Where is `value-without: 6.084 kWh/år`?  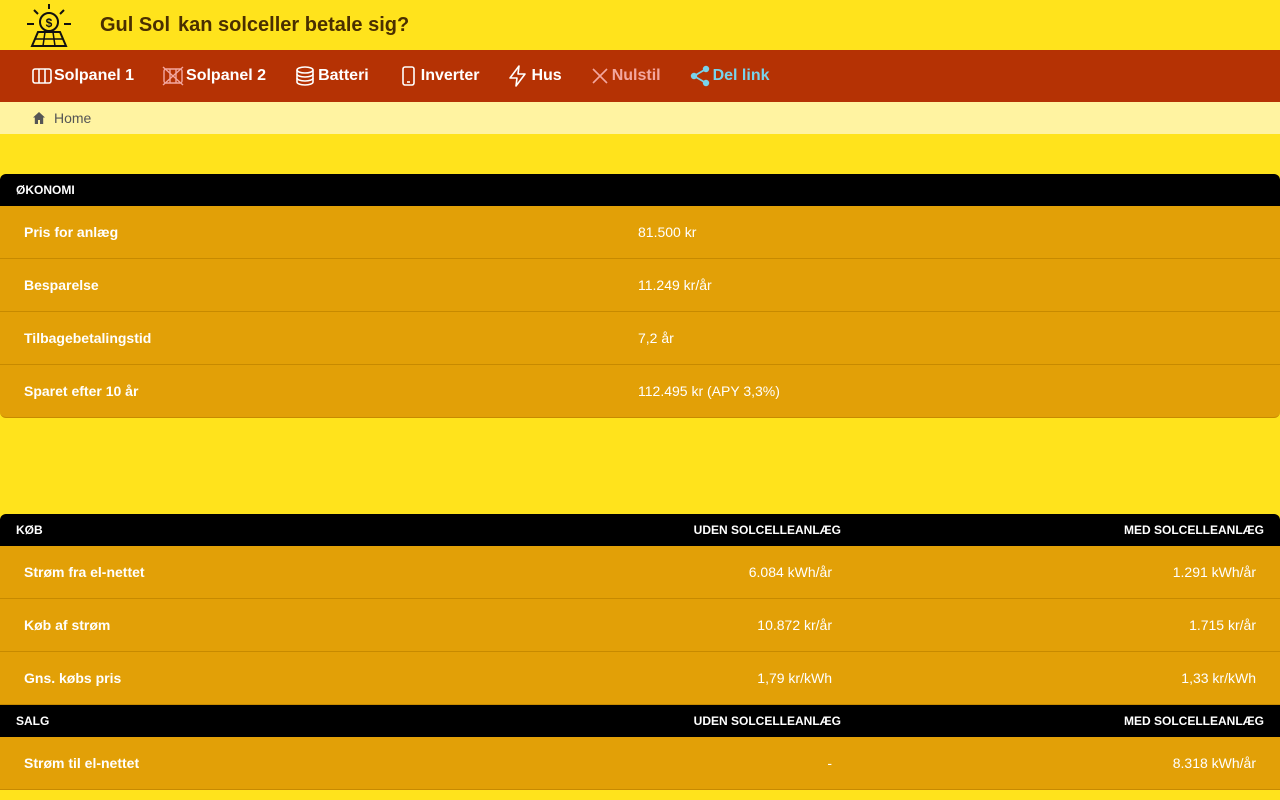
value-without: 6.084 kWh/år is located at coordinates (790, 572).